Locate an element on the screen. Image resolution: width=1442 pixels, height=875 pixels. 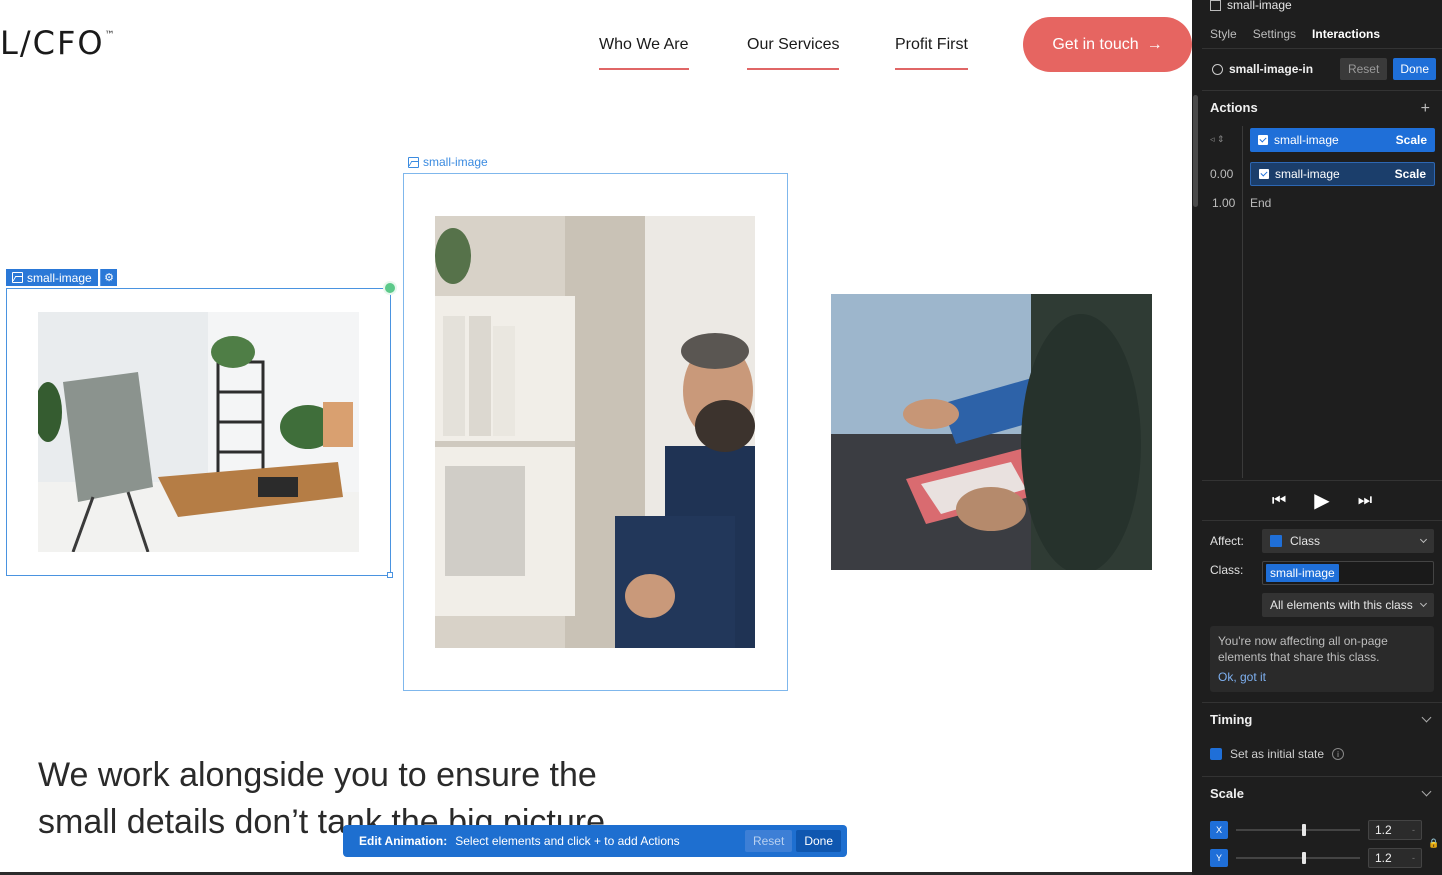
scale-x-value: 1.2 is located at coordinates (1383, 830).